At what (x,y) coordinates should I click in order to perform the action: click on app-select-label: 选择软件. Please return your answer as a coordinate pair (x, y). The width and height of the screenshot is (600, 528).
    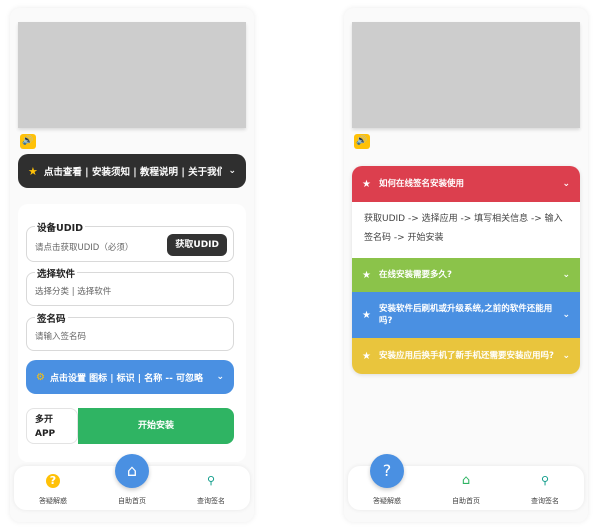
    Looking at the image, I should click on (56, 273).